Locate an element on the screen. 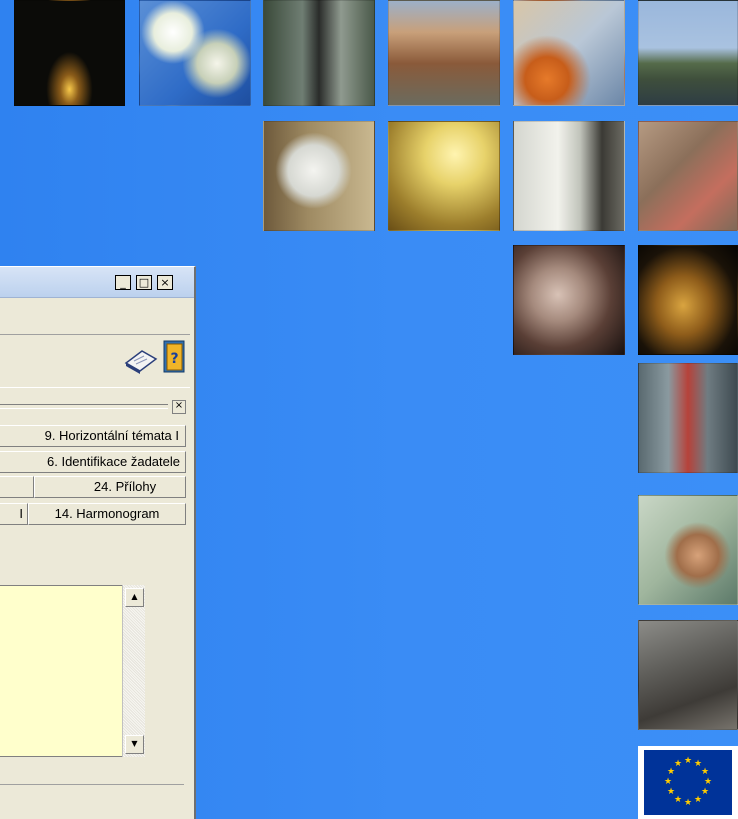 The image size is (738, 819). scroll-up-button: ▲ is located at coordinates (134, 597).